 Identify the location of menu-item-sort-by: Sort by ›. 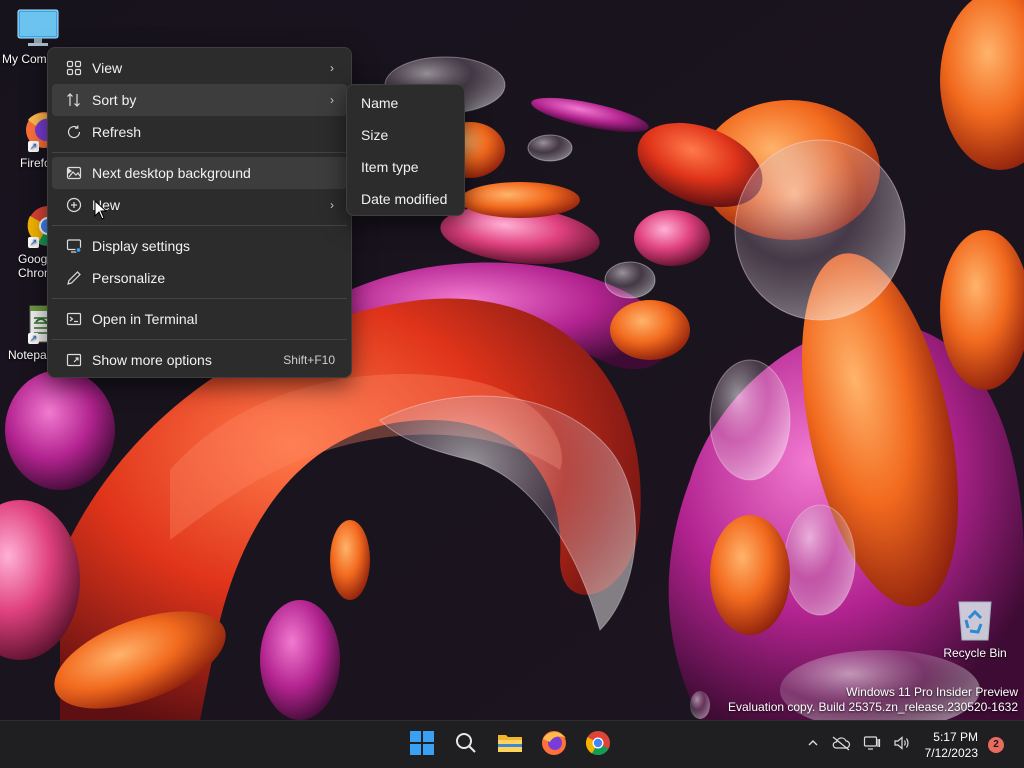
(199, 100).